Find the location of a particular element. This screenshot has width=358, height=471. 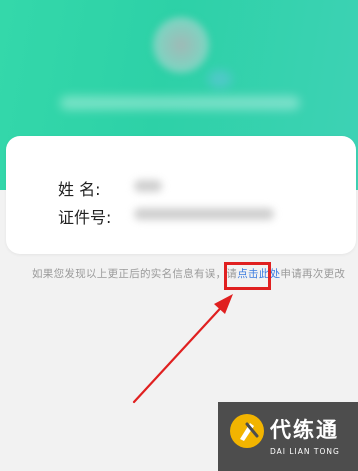

watermark-logo: 代练通 DAI LIAN TONG is located at coordinates (288, 436).